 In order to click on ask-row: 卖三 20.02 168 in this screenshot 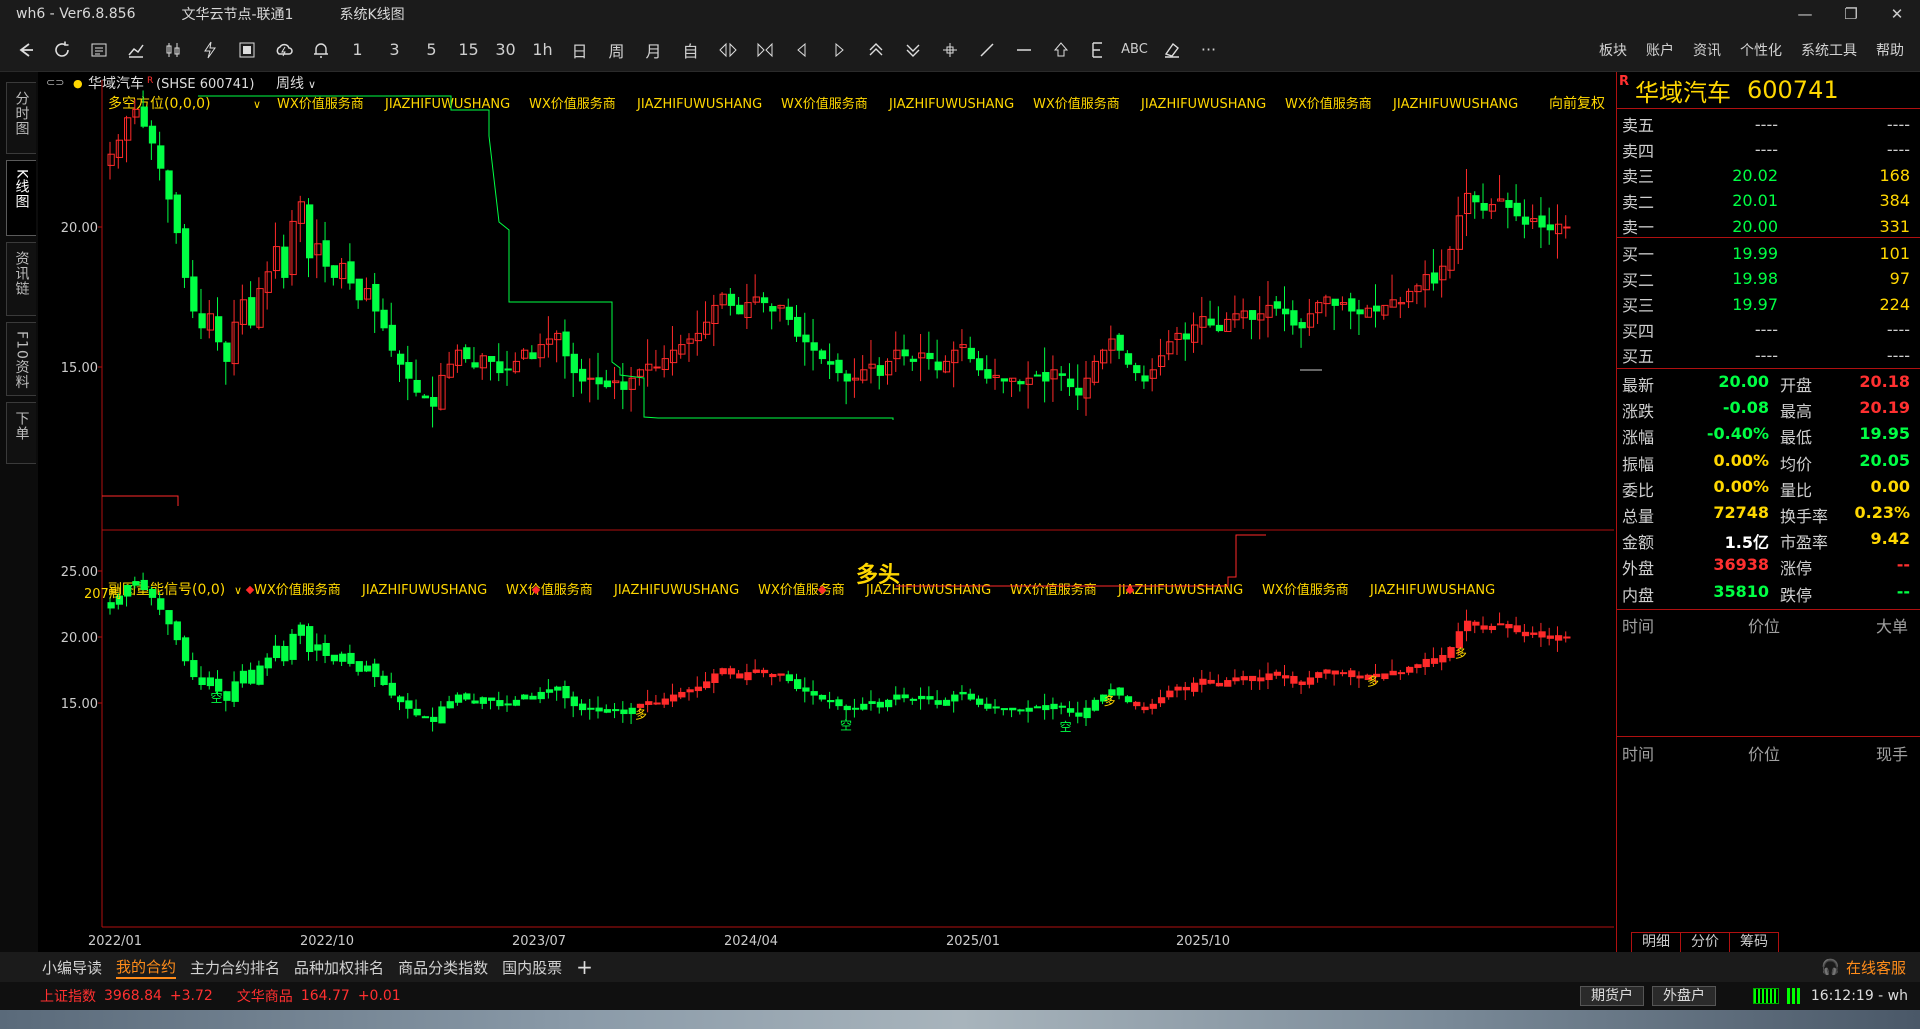, I will do `click(1768, 175)`.